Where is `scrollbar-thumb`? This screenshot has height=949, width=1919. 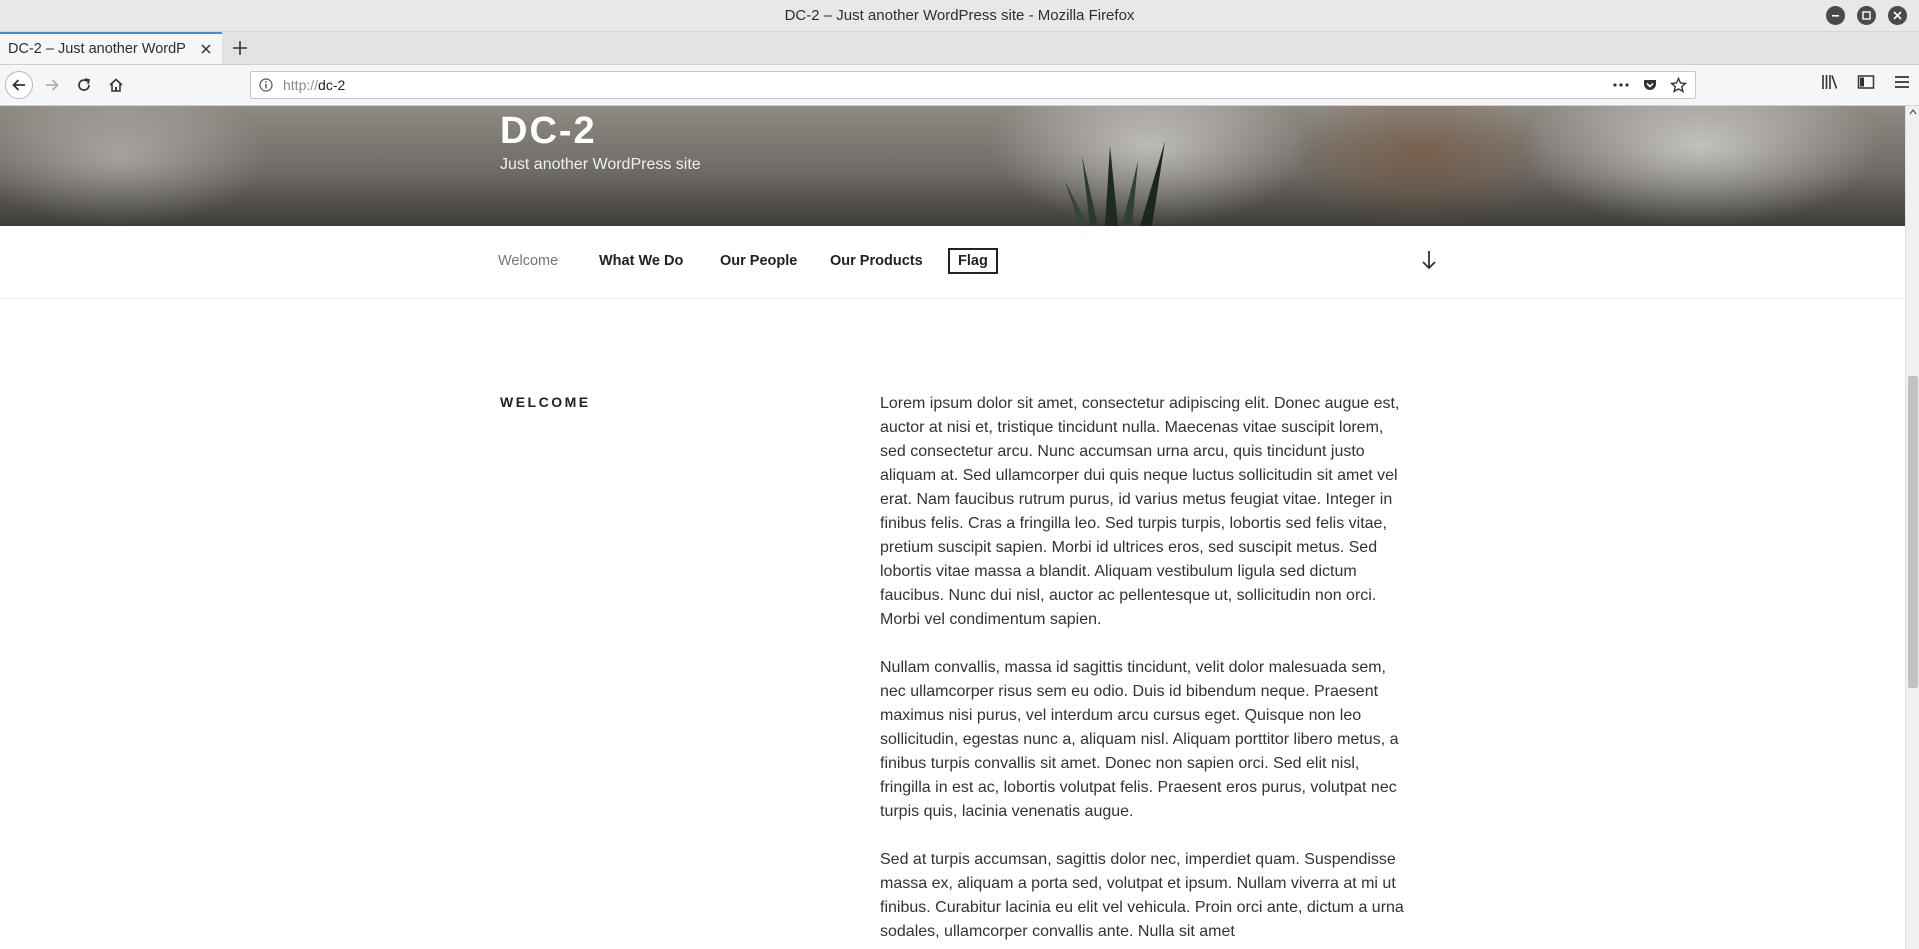 scrollbar-thumb is located at coordinates (1913, 532).